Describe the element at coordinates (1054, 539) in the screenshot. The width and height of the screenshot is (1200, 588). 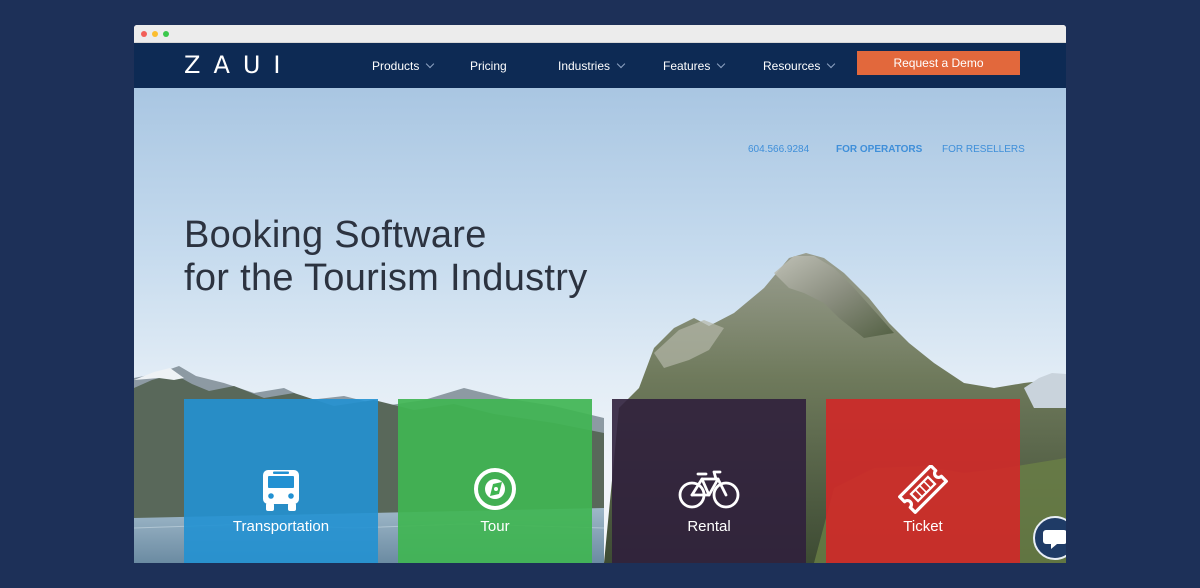
I see `chat-bubble-icon` at that location.